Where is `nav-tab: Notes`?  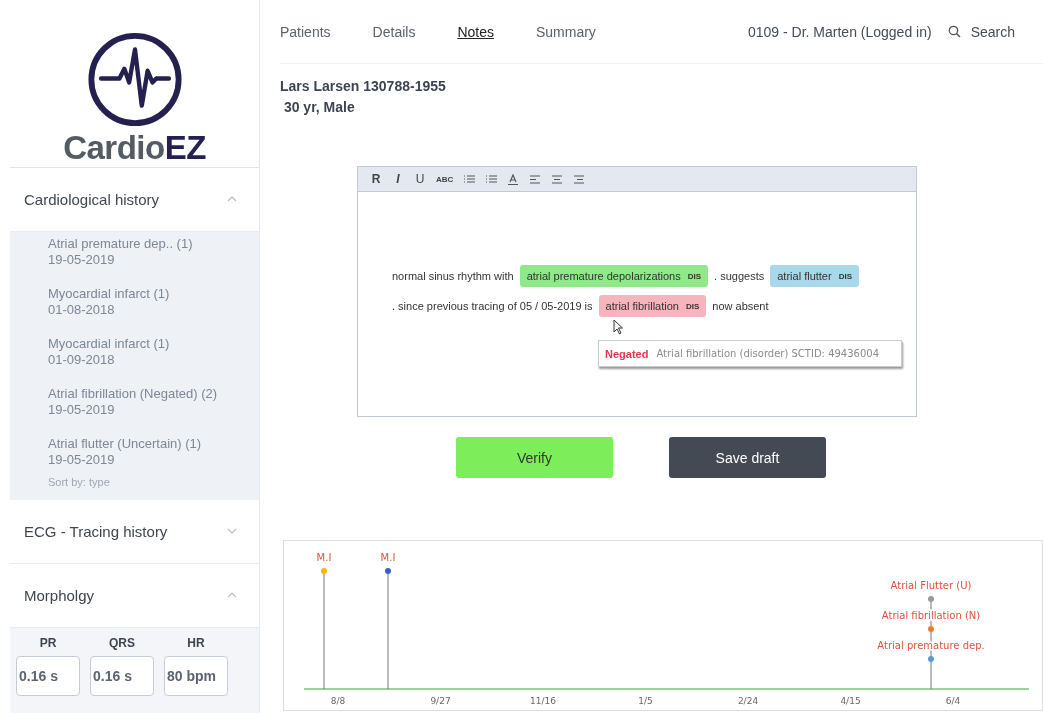
nav-tab: Notes is located at coordinates (475, 31).